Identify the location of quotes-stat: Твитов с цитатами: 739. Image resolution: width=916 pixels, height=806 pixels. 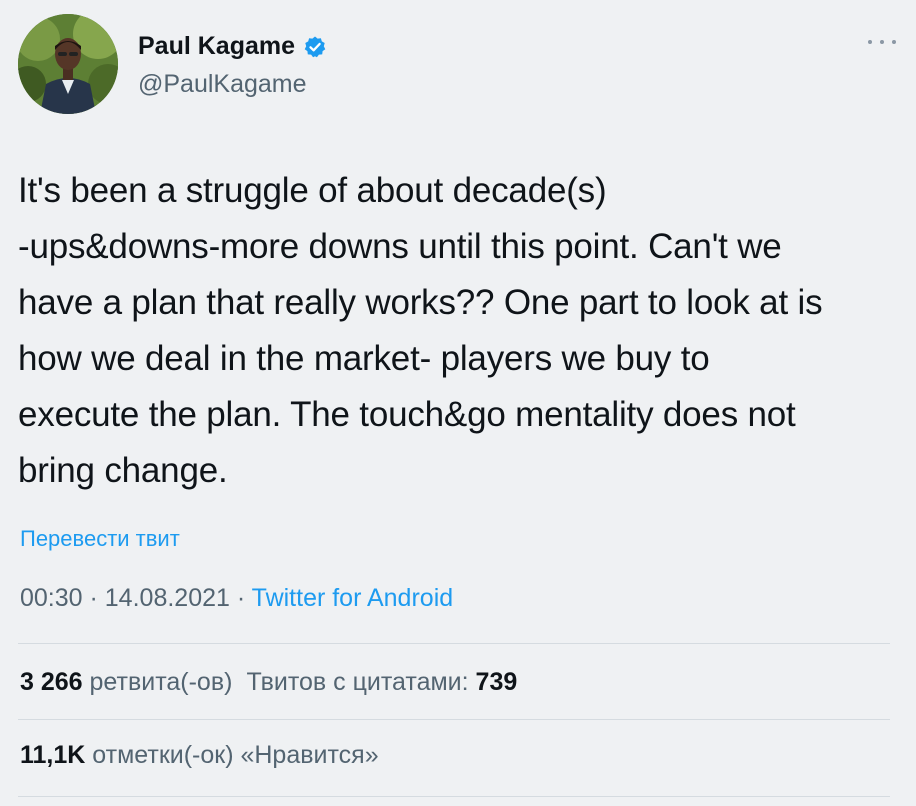
(381, 682).